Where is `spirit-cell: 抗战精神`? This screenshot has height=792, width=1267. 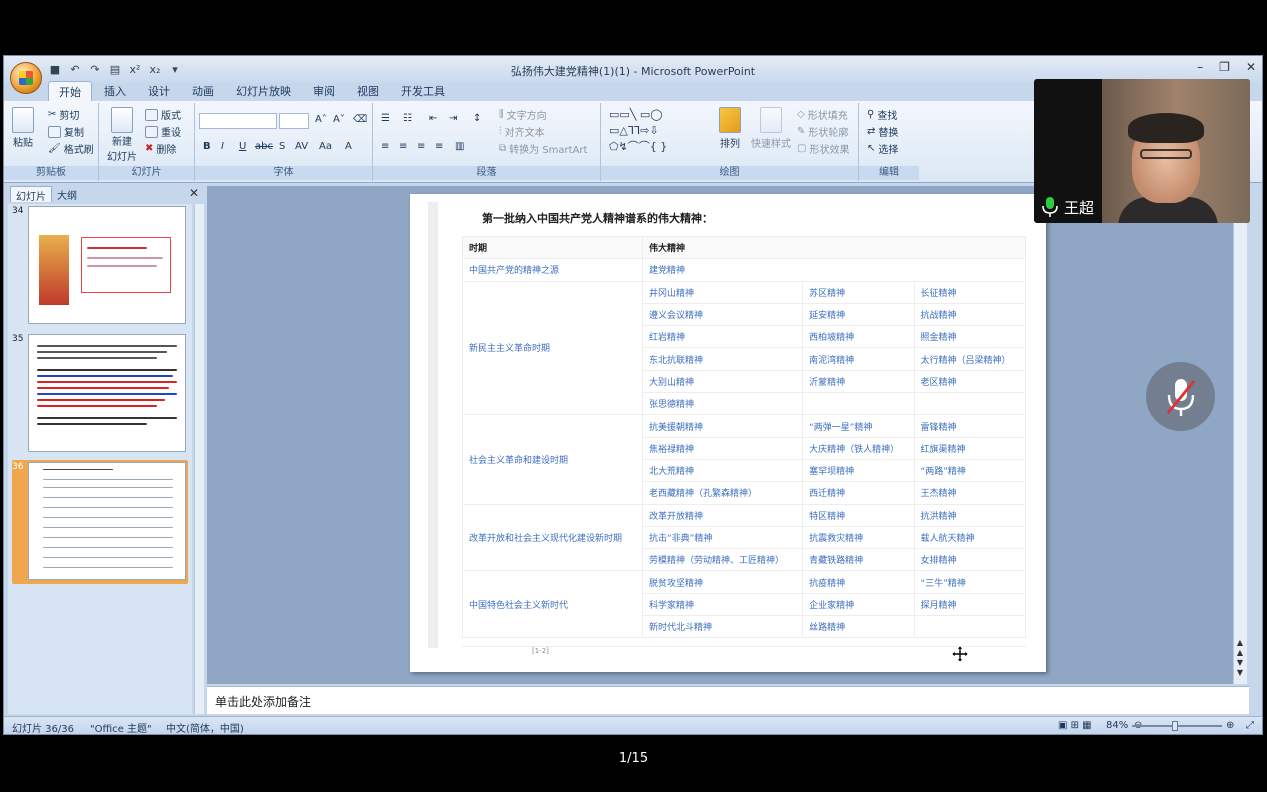
spirit-cell: 抗战精神 is located at coordinates (970, 314).